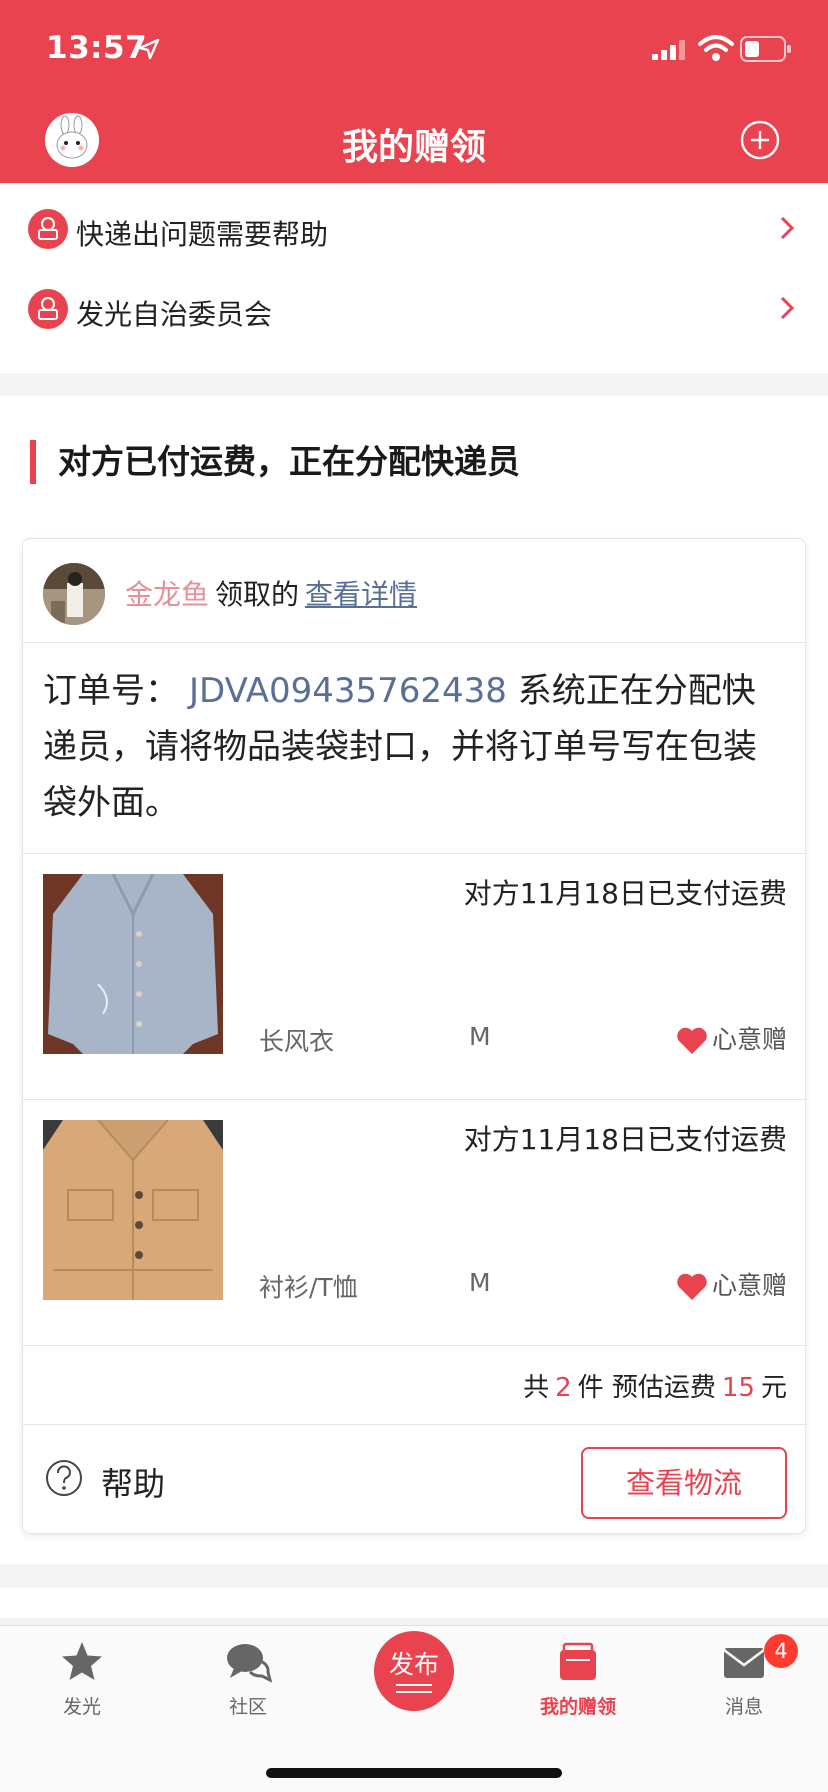 This screenshot has width=828, height=1792. Describe the element at coordinates (414, 1773) in the screenshot. I see `home-indicator` at that location.